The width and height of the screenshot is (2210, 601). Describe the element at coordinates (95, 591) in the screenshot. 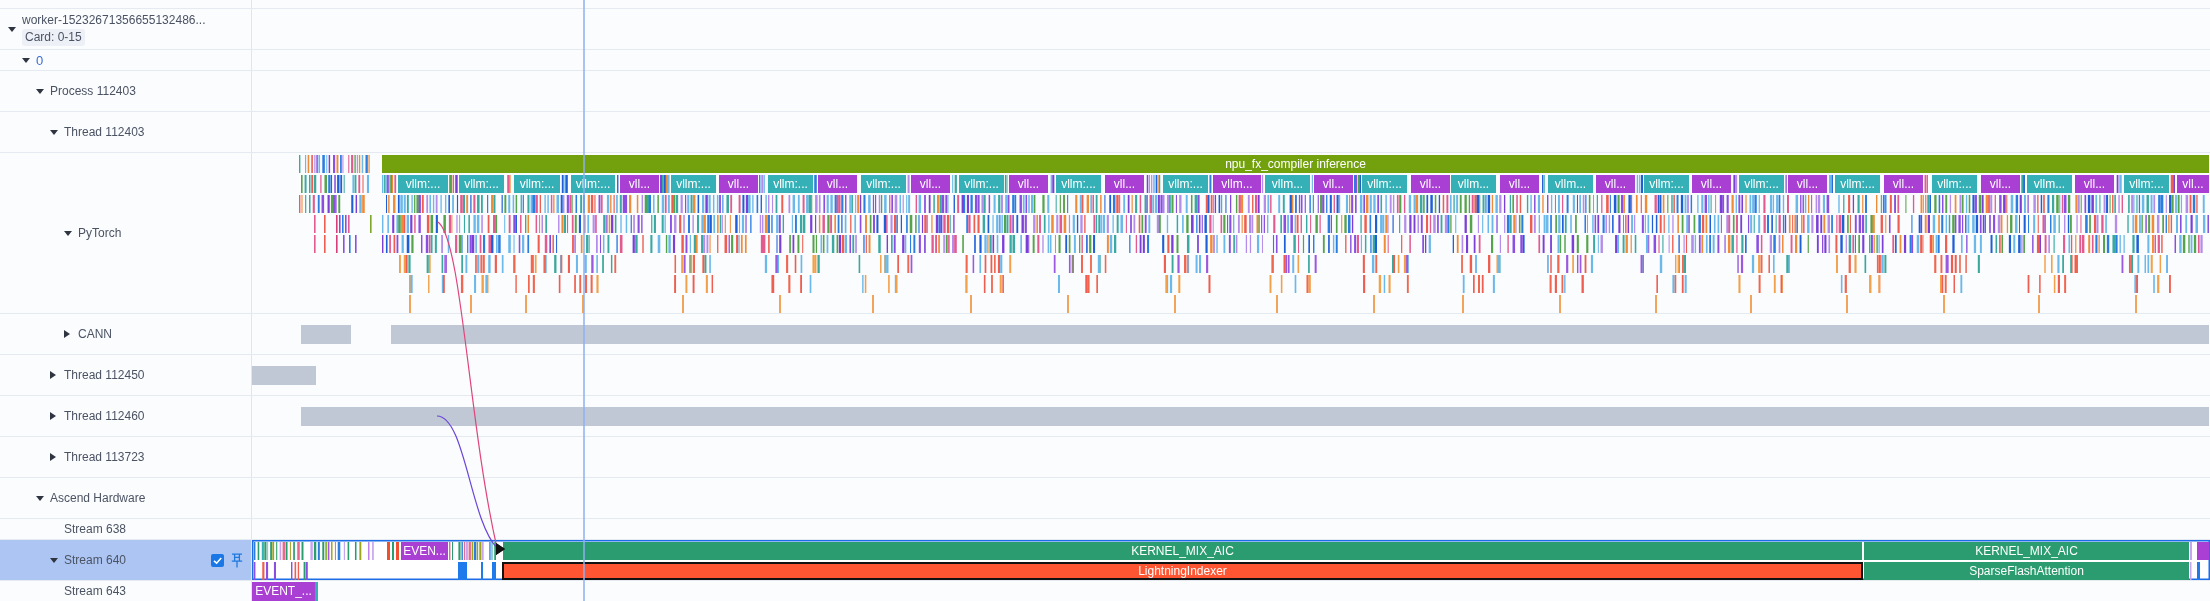

I see `track-name: Stream 643` at that location.